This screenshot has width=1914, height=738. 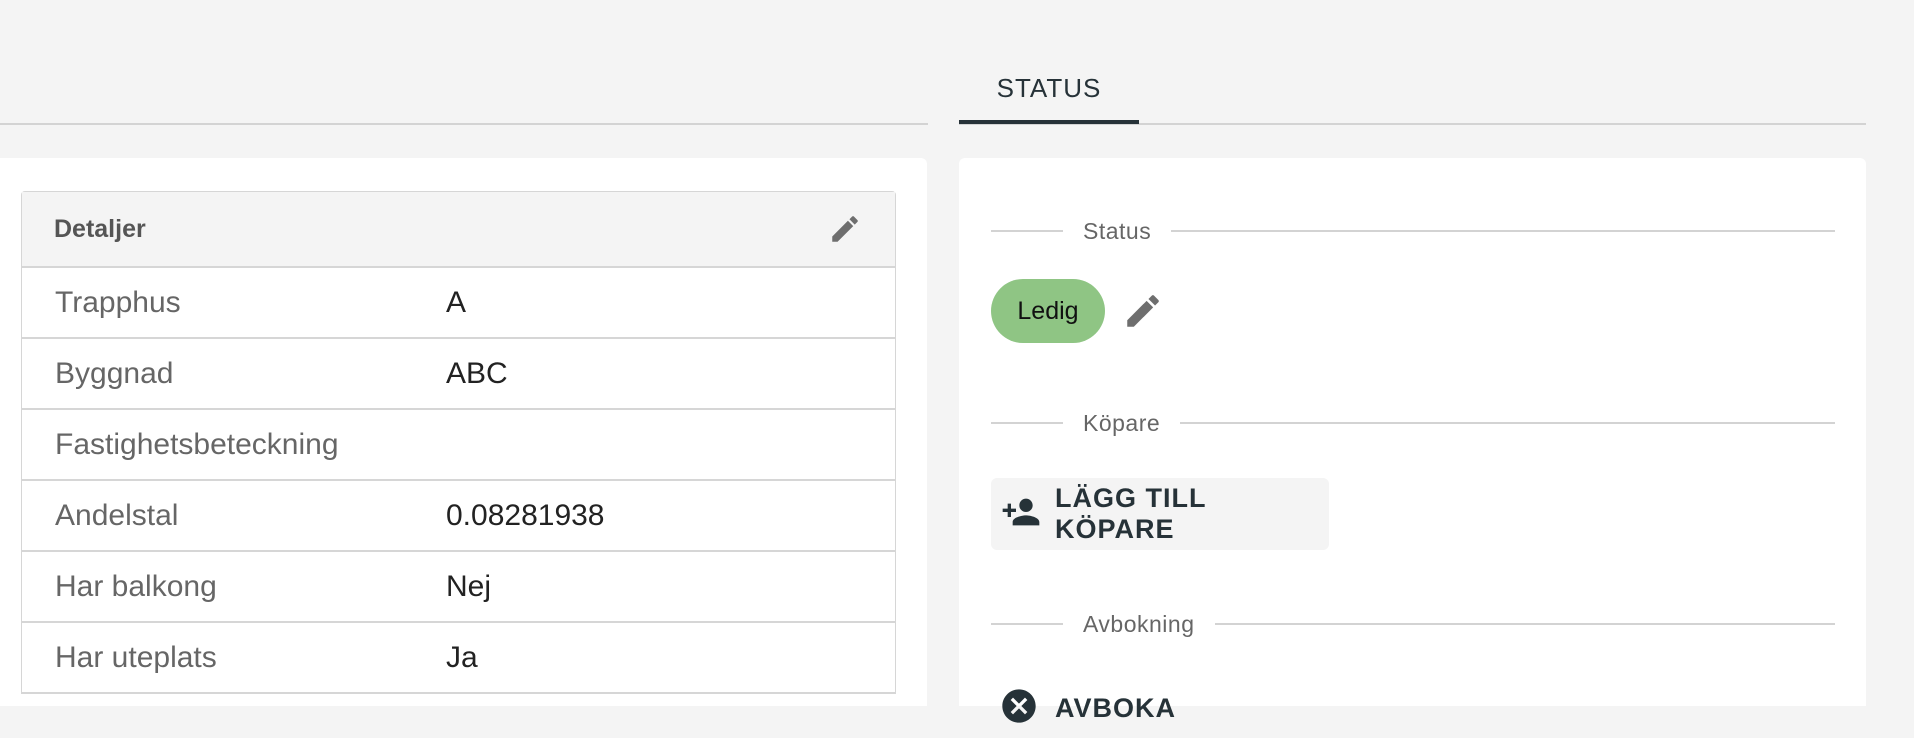 I want to click on status-section-label: Status, so click(x=1117, y=230).